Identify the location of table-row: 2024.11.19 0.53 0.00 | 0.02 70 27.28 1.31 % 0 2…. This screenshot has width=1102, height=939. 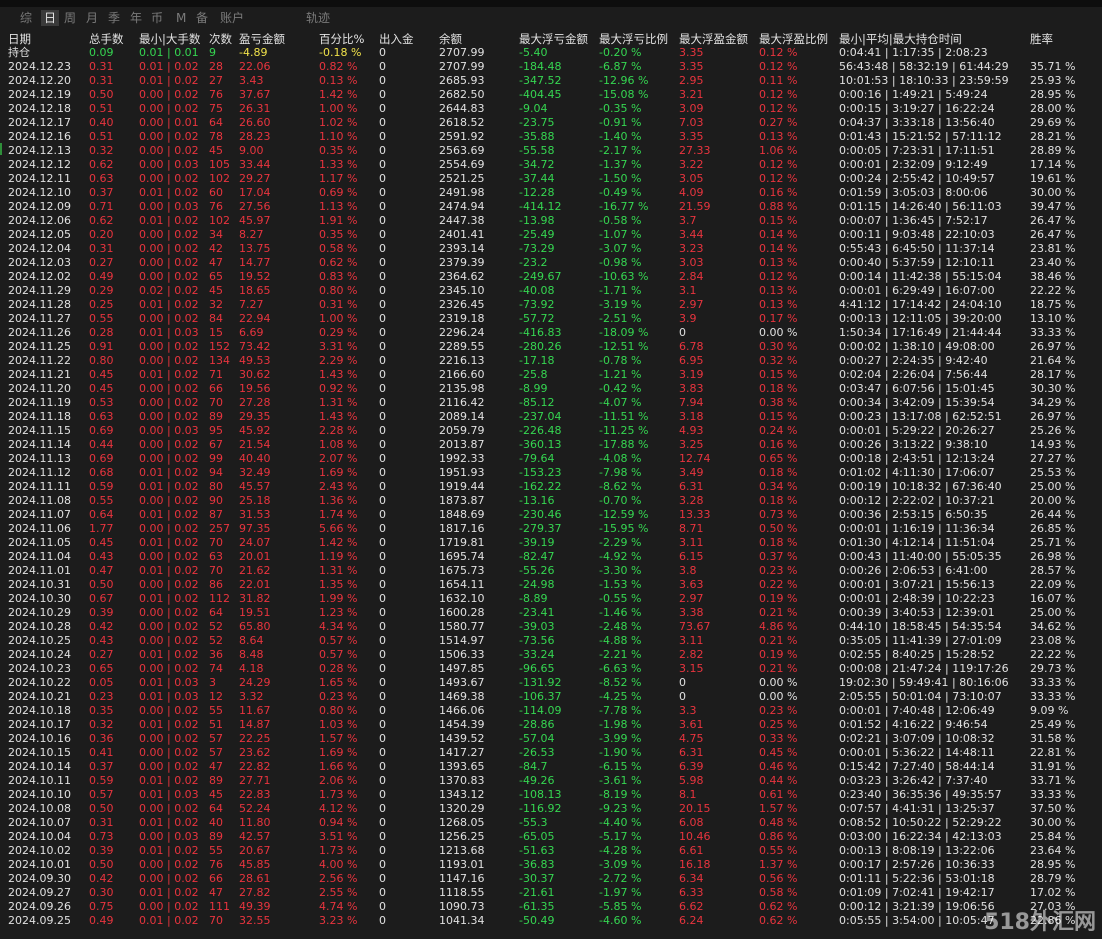
(551, 403).